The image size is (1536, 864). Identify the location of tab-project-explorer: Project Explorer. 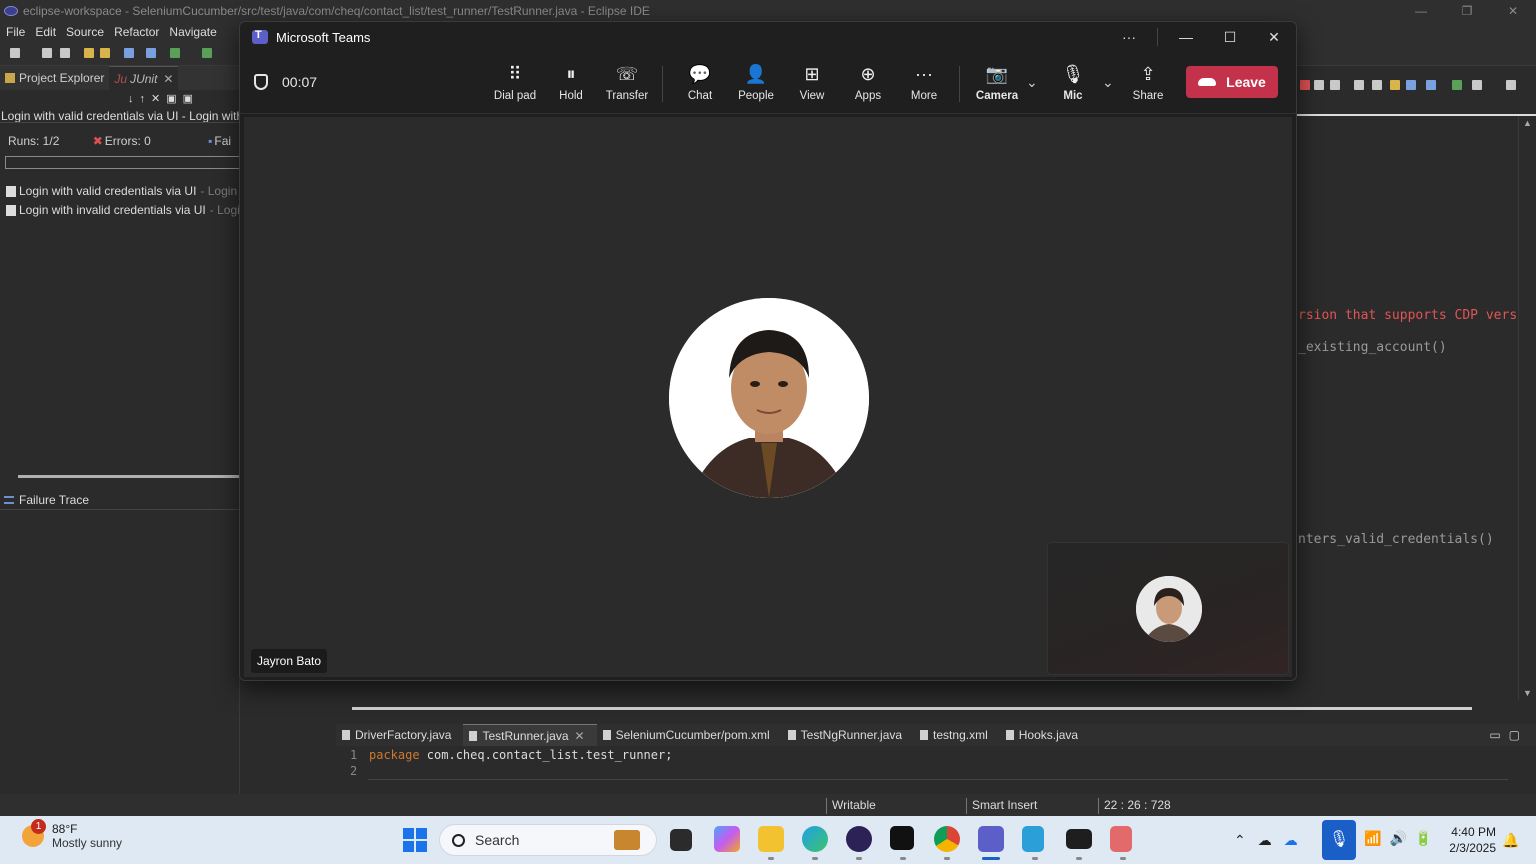
(54, 78).